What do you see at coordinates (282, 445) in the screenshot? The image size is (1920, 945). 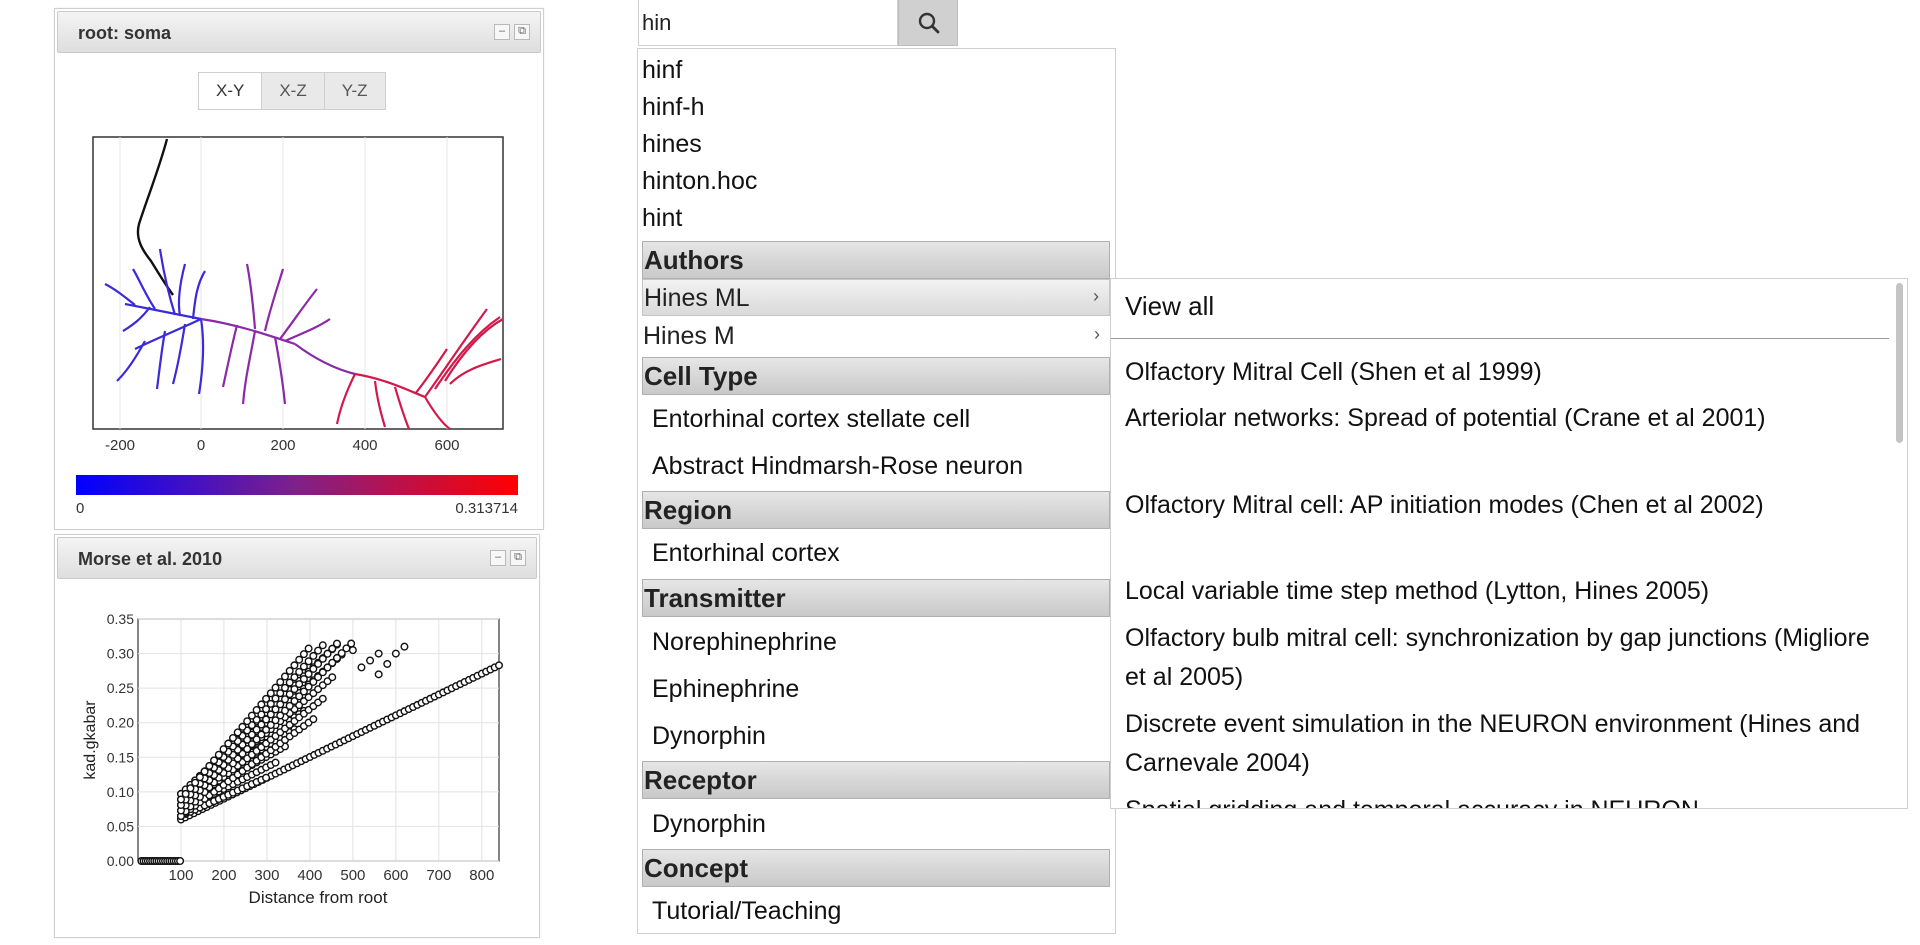 I see `x-tick-label: 200` at bounding box center [282, 445].